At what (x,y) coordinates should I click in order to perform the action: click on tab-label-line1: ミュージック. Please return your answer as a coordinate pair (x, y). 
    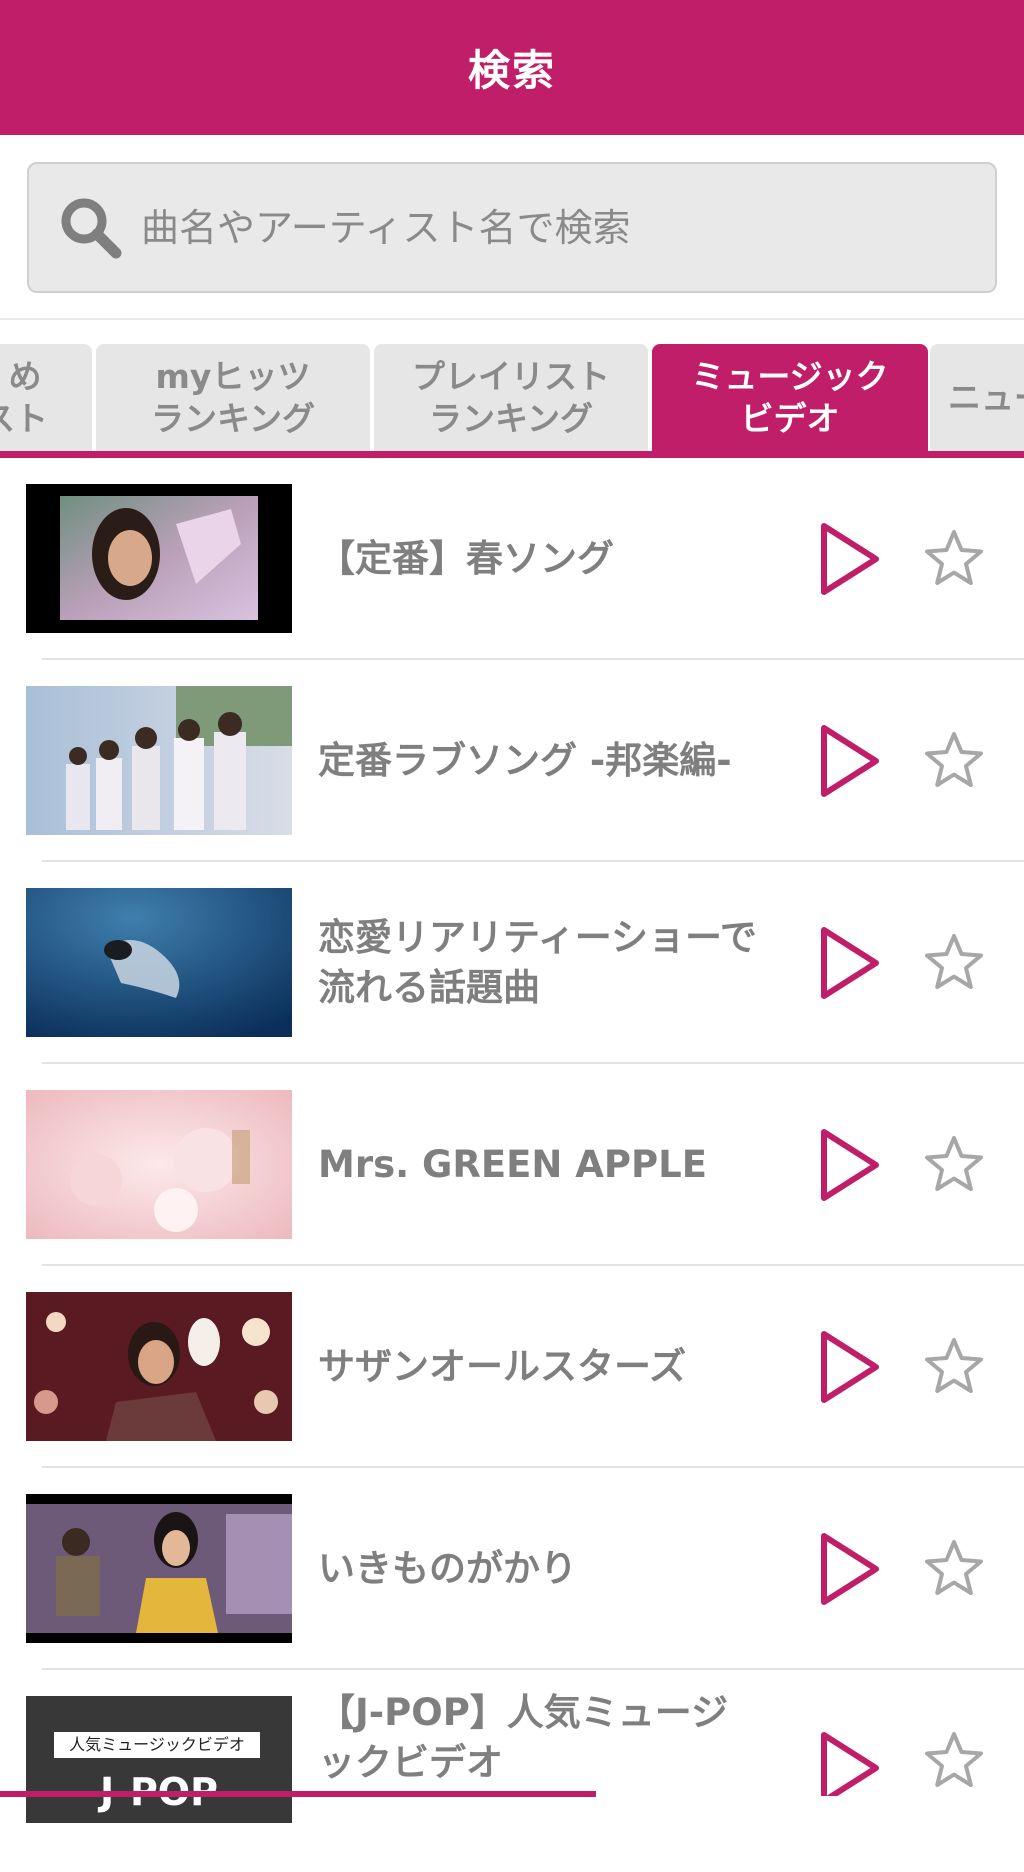
    Looking at the image, I should click on (790, 376).